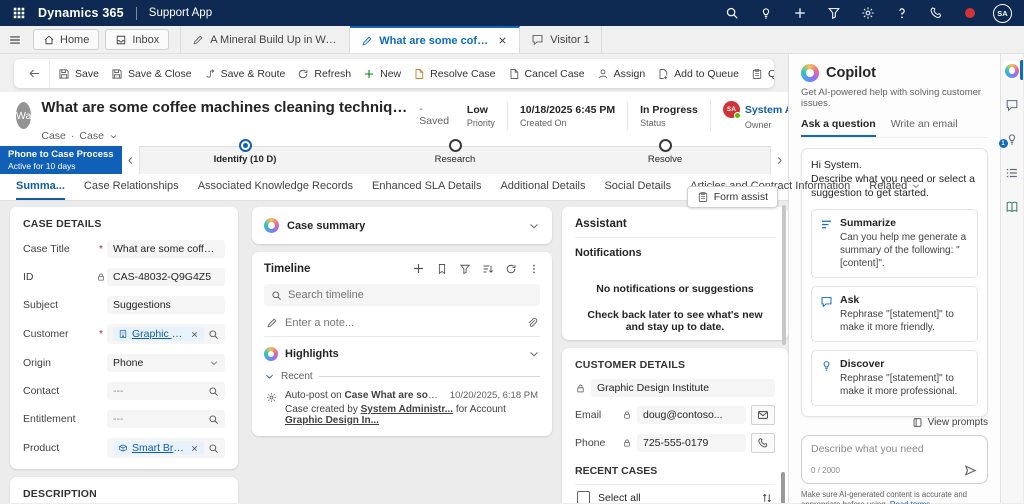 This screenshot has height=504, width=1024. Describe the element at coordinates (783, 487) in the screenshot. I see `list-scrollbar-thumb` at that location.